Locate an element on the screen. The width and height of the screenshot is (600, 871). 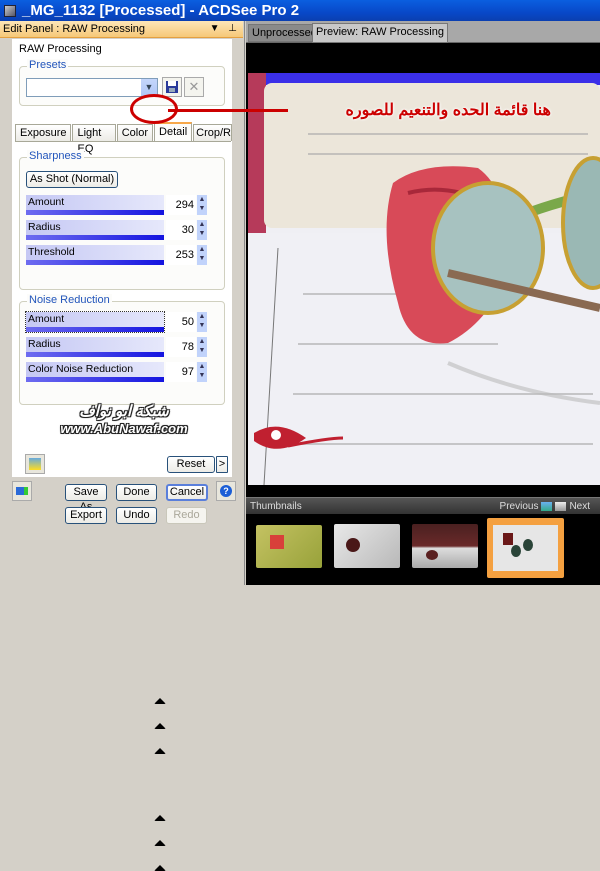
slider-label: Amount is located at coordinates (46, 319).